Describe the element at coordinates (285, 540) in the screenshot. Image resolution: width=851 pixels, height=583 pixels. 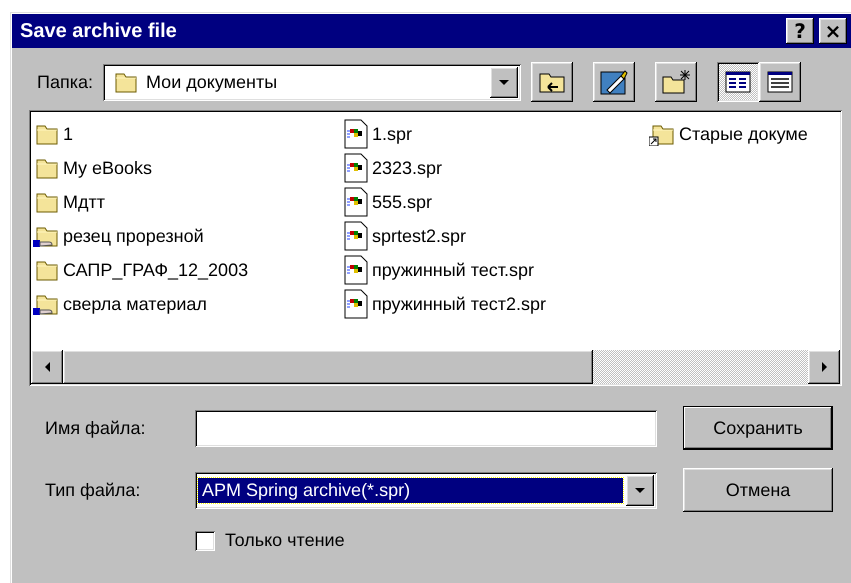
I see `read-only-label: Только чтение` at that location.